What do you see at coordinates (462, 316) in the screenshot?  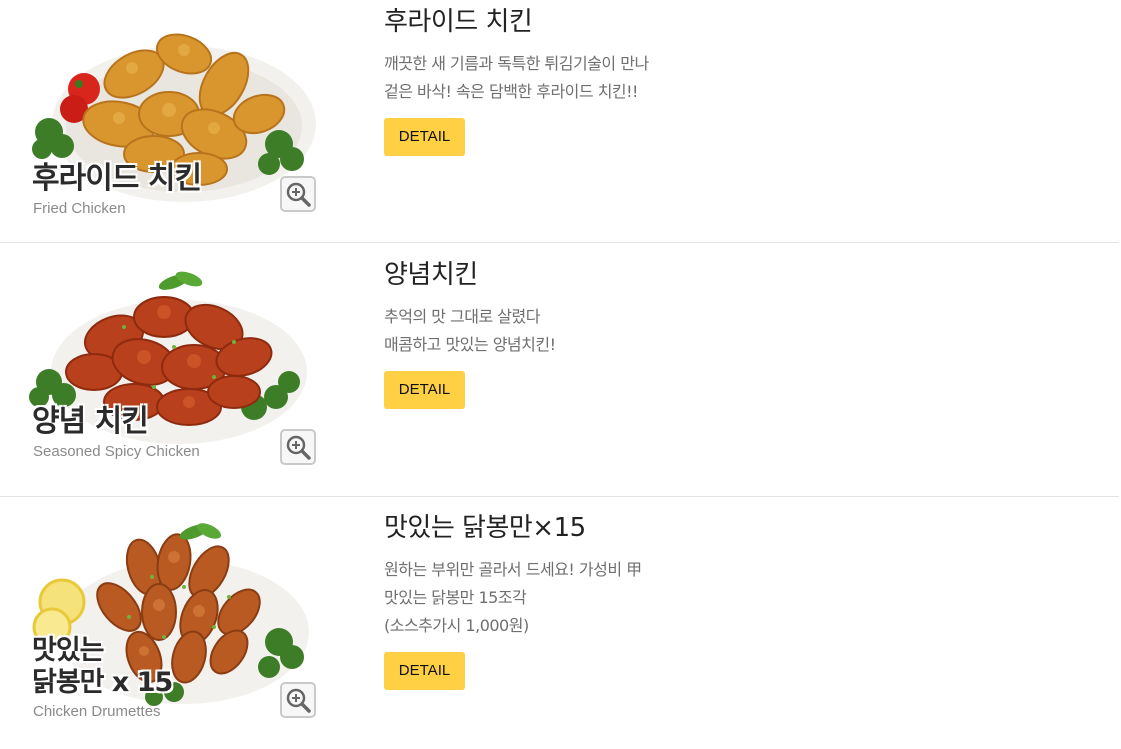 I see `menu-item-description-line: 추억의 맛 그대로 살렸다` at bounding box center [462, 316].